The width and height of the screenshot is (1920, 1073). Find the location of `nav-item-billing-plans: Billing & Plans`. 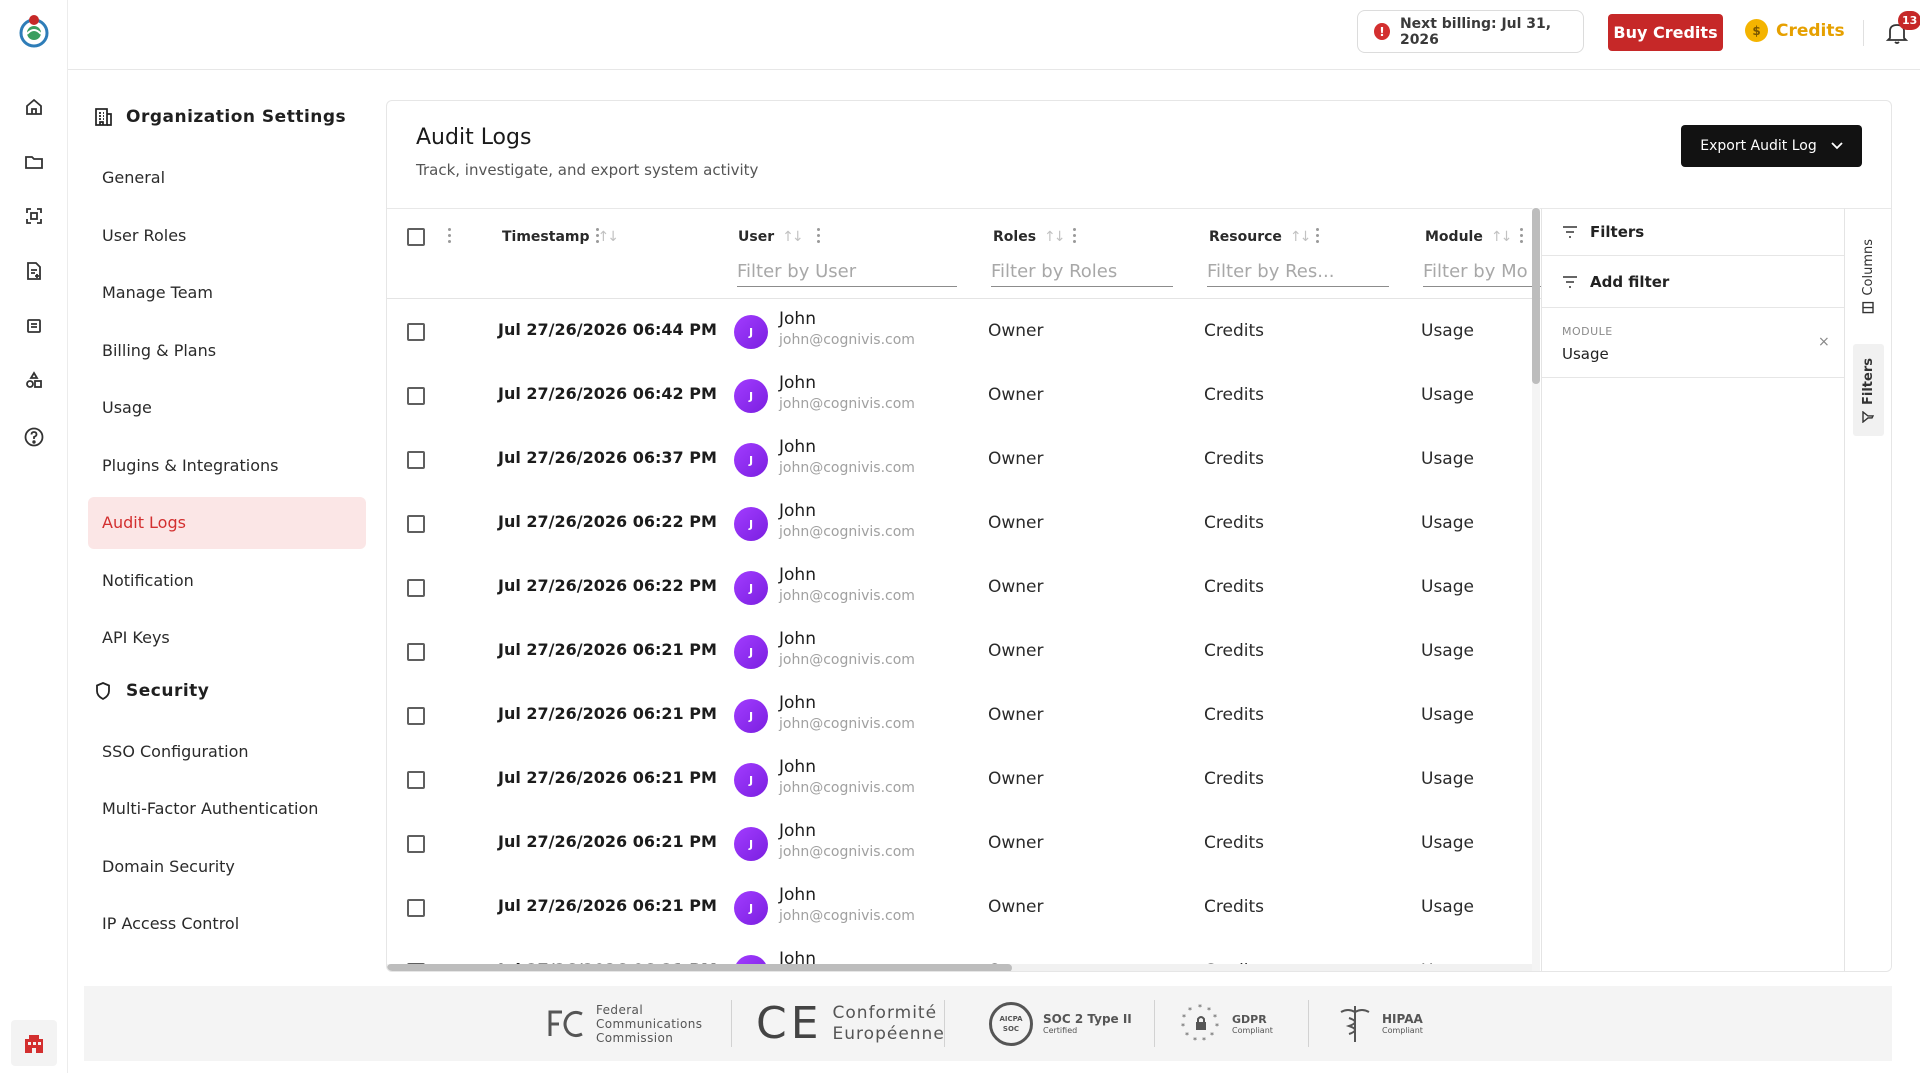

nav-item-billing-plans: Billing & Plans is located at coordinates (227, 350).